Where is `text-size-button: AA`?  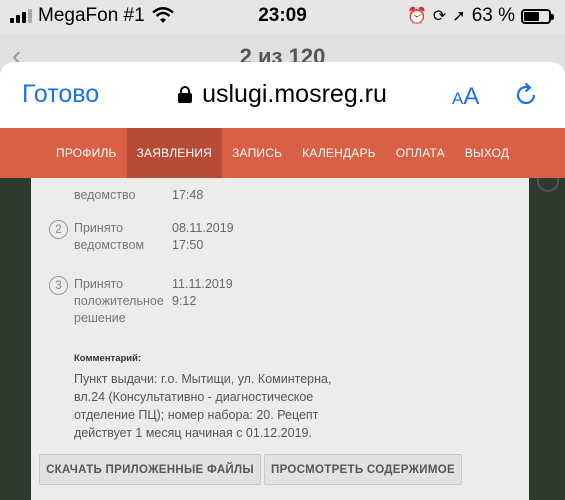
text-size-button: AA is located at coordinates (465, 97).